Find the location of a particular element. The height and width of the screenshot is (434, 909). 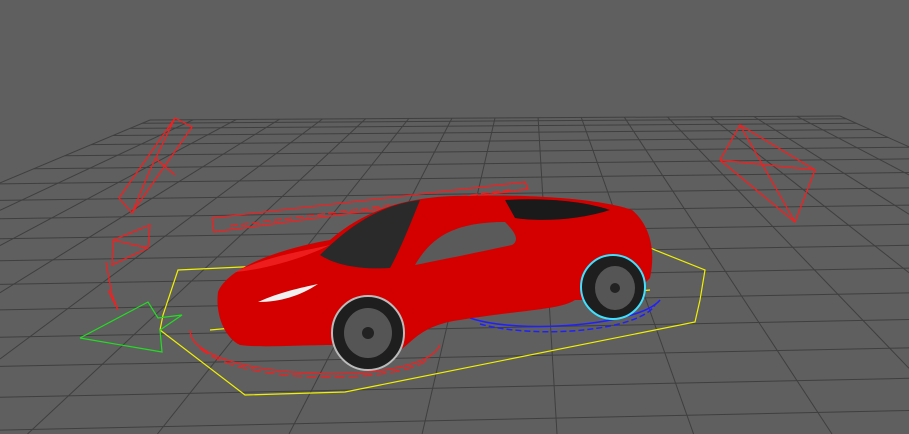

front-wheel is located at coordinates (368, 333).